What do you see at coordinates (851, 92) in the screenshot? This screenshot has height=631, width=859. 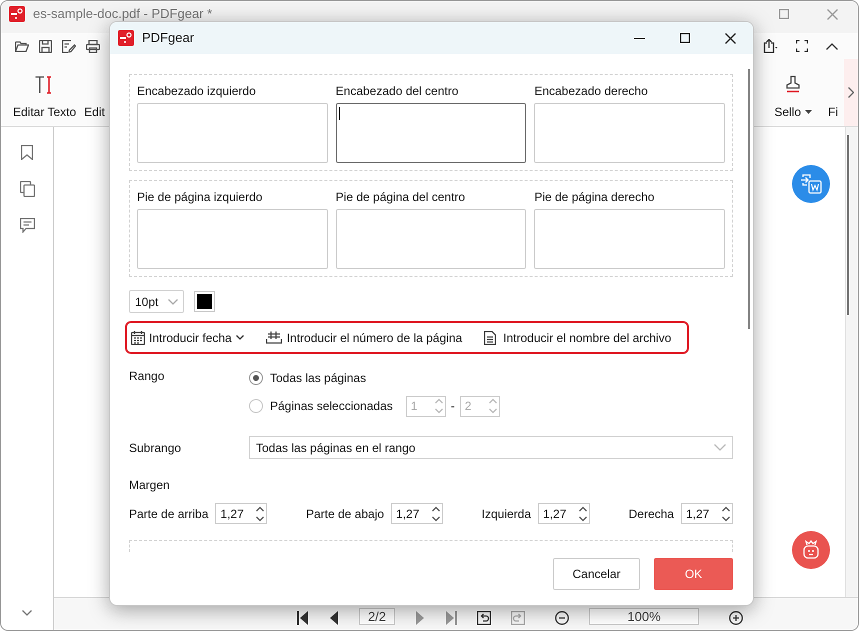 I see `chevron-right-icon` at bounding box center [851, 92].